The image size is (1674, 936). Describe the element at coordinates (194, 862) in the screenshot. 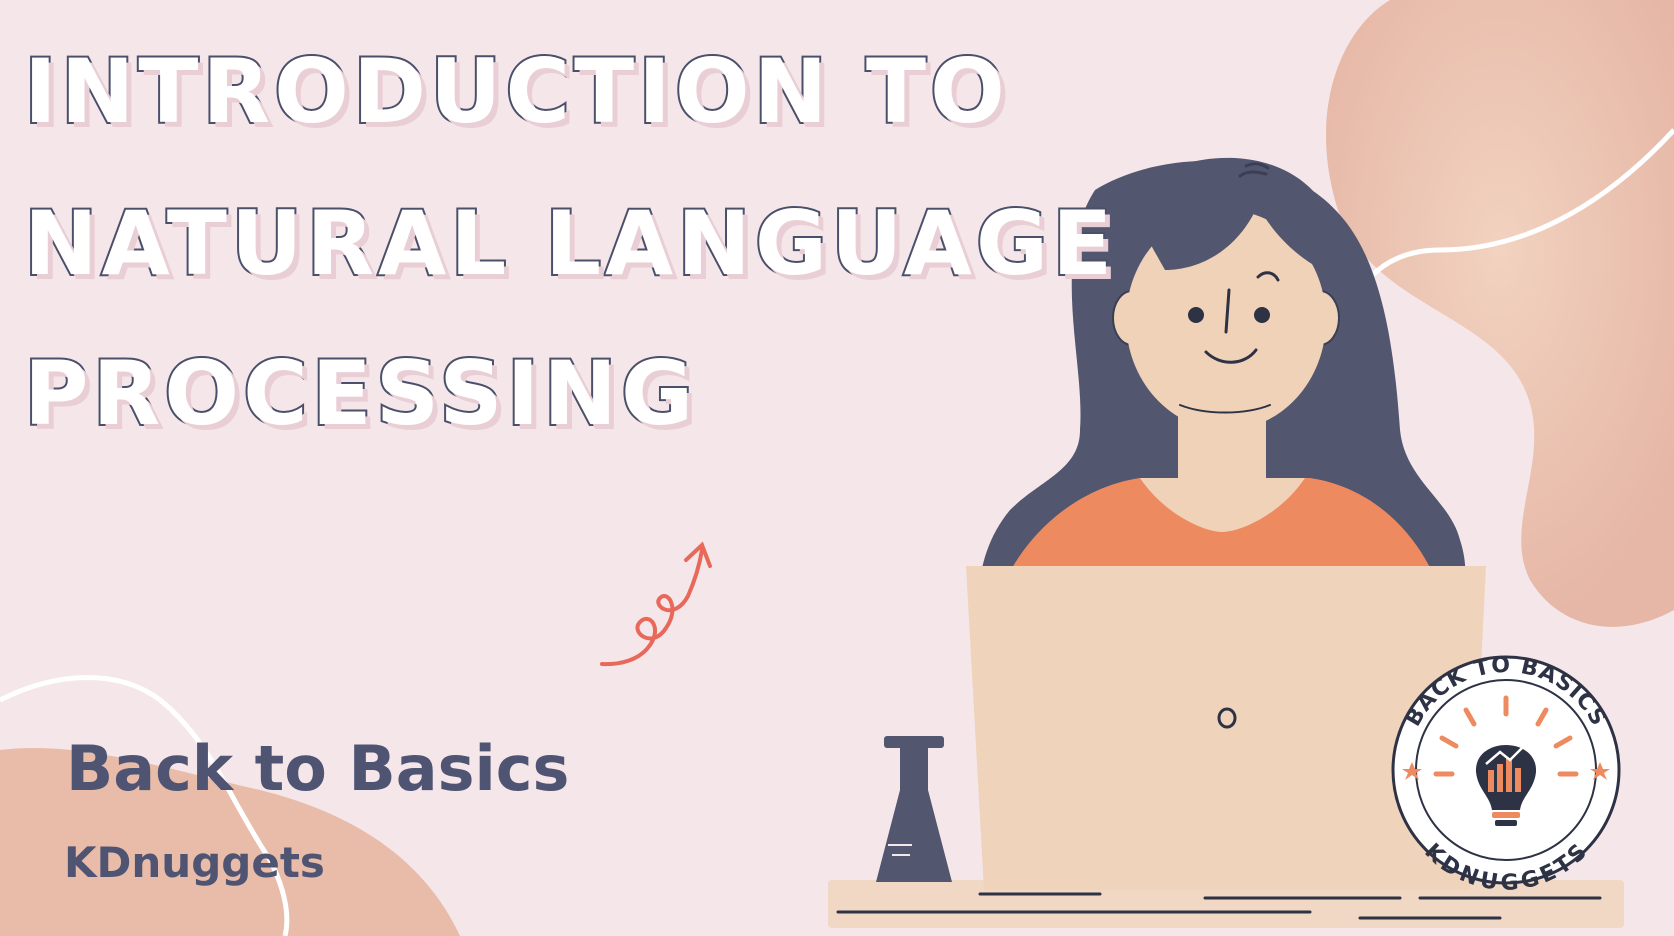

I see `brand-name: KDnuggets` at that location.